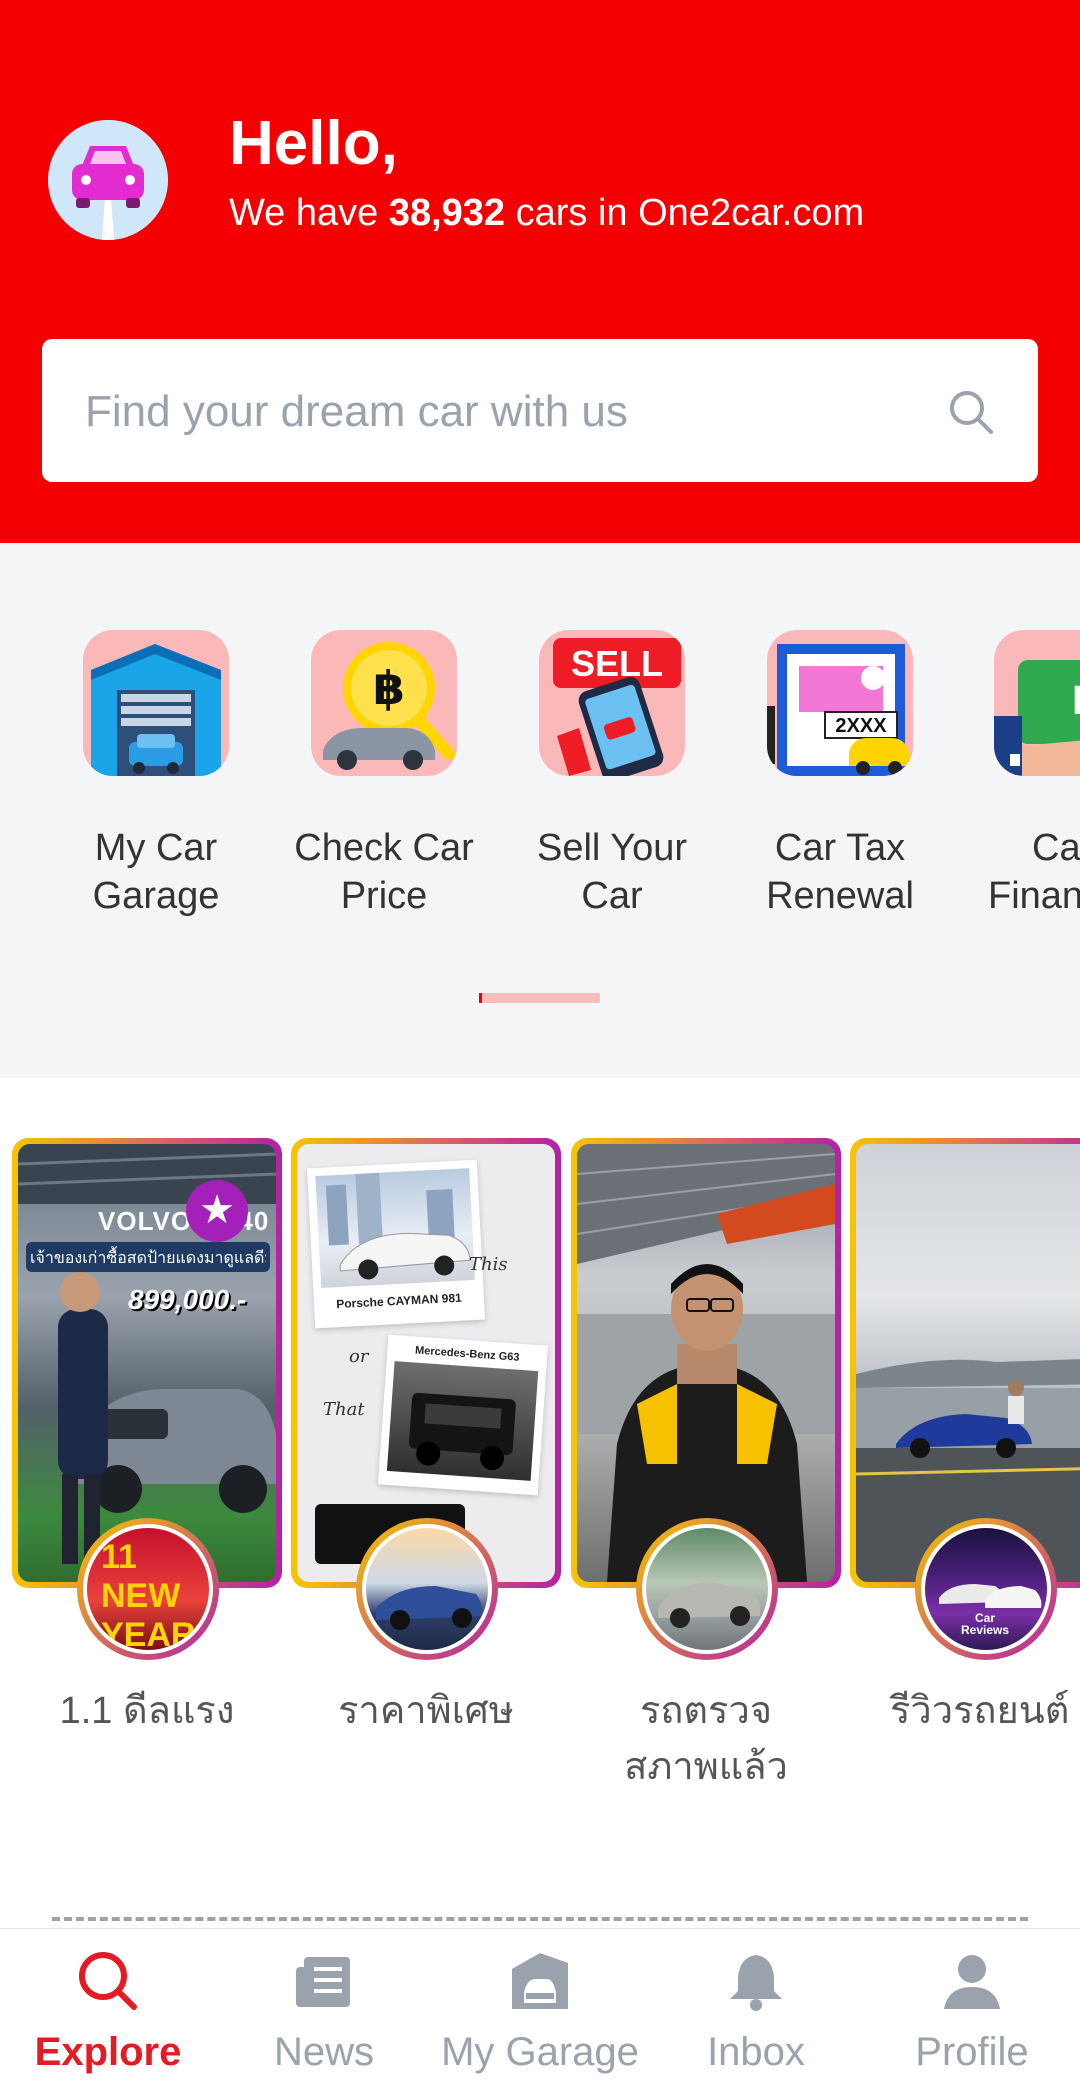 The height and width of the screenshot is (2097, 1080). What do you see at coordinates (108, 2052) in the screenshot?
I see `nav-label: Explore` at bounding box center [108, 2052].